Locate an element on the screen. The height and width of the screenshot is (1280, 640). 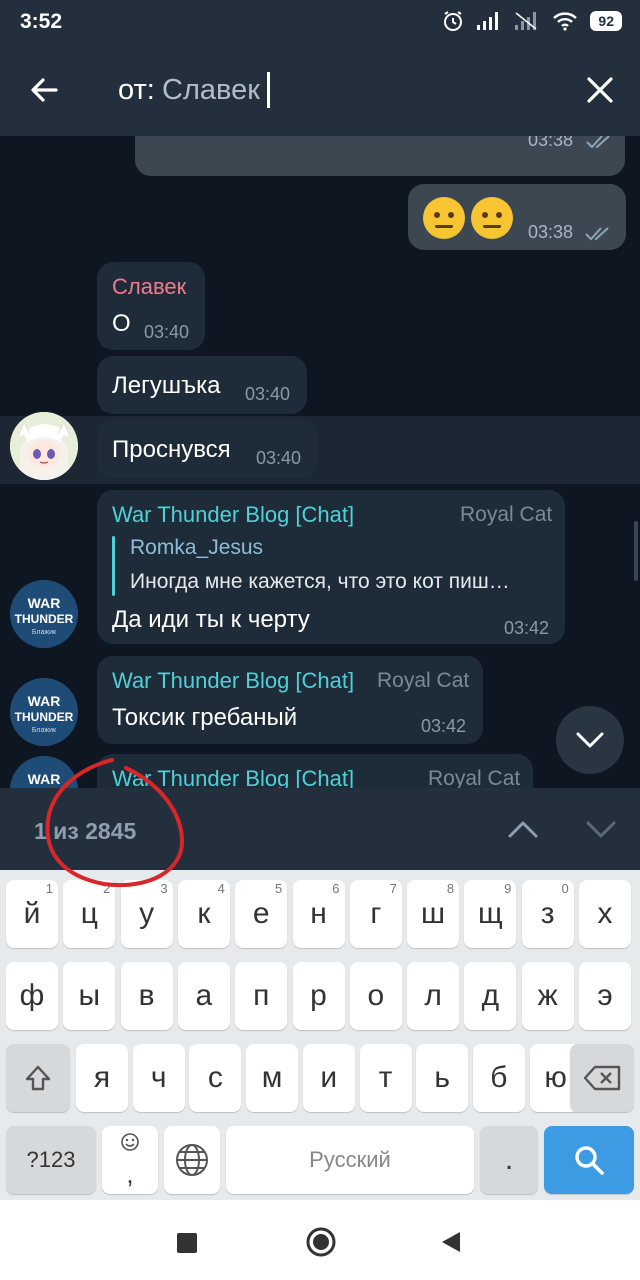
key-п: п is located at coordinates (261, 996).